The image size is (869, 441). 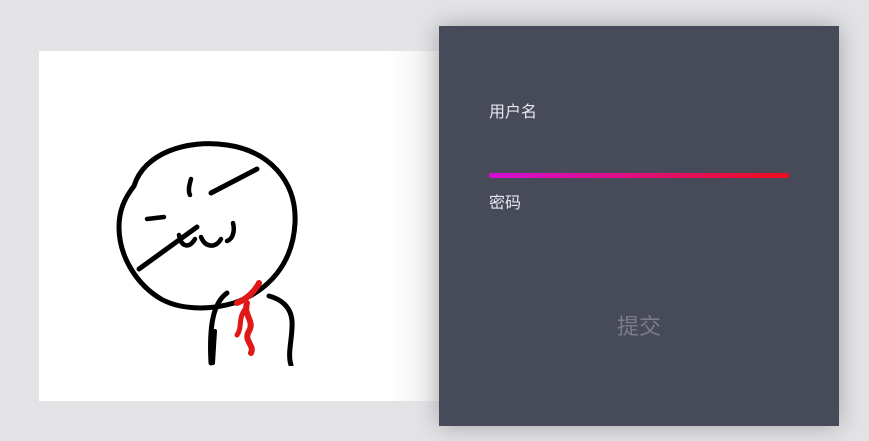 What do you see at coordinates (639, 153) in the screenshot?
I see `username-input` at bounding box center [639, 153].